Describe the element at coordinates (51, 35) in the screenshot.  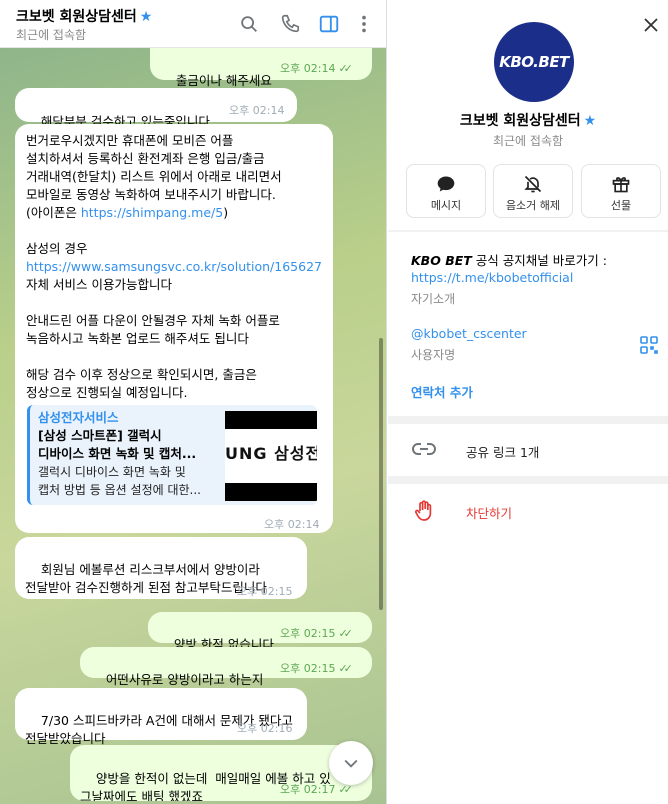
I see `chat-status: 최근에 접속함` at that location.